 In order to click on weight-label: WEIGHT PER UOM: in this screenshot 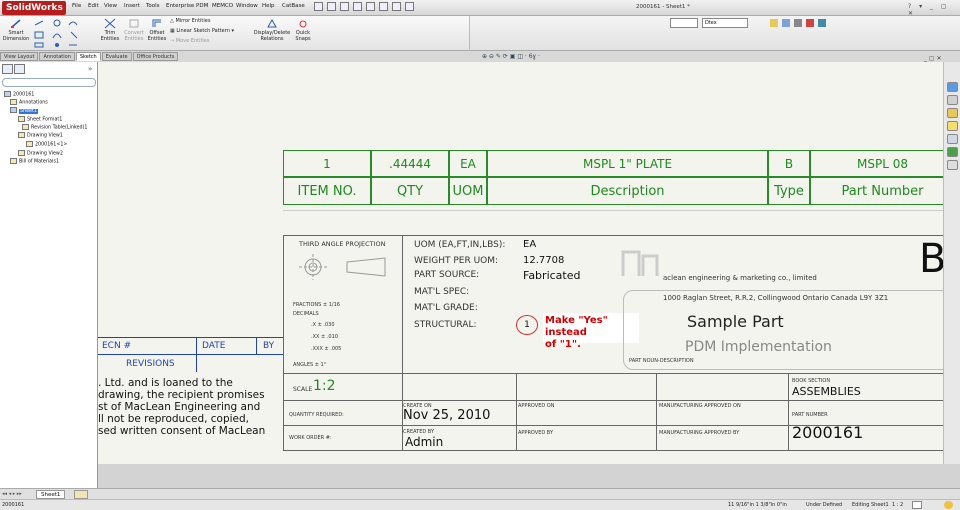, I will do `click(456, 261)`.